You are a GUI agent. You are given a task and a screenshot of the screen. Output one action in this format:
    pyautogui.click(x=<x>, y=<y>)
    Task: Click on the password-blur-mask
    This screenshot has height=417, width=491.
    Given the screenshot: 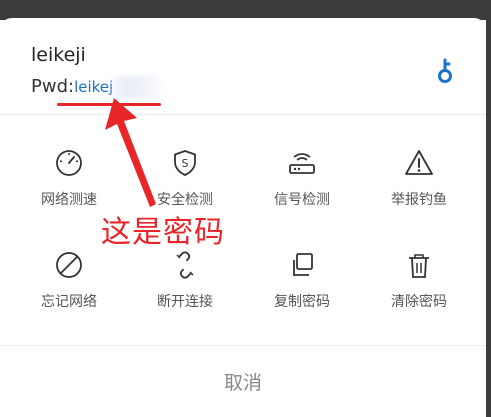 What is the action you would take?
    pyautogui.click(x=134, y=87)
    